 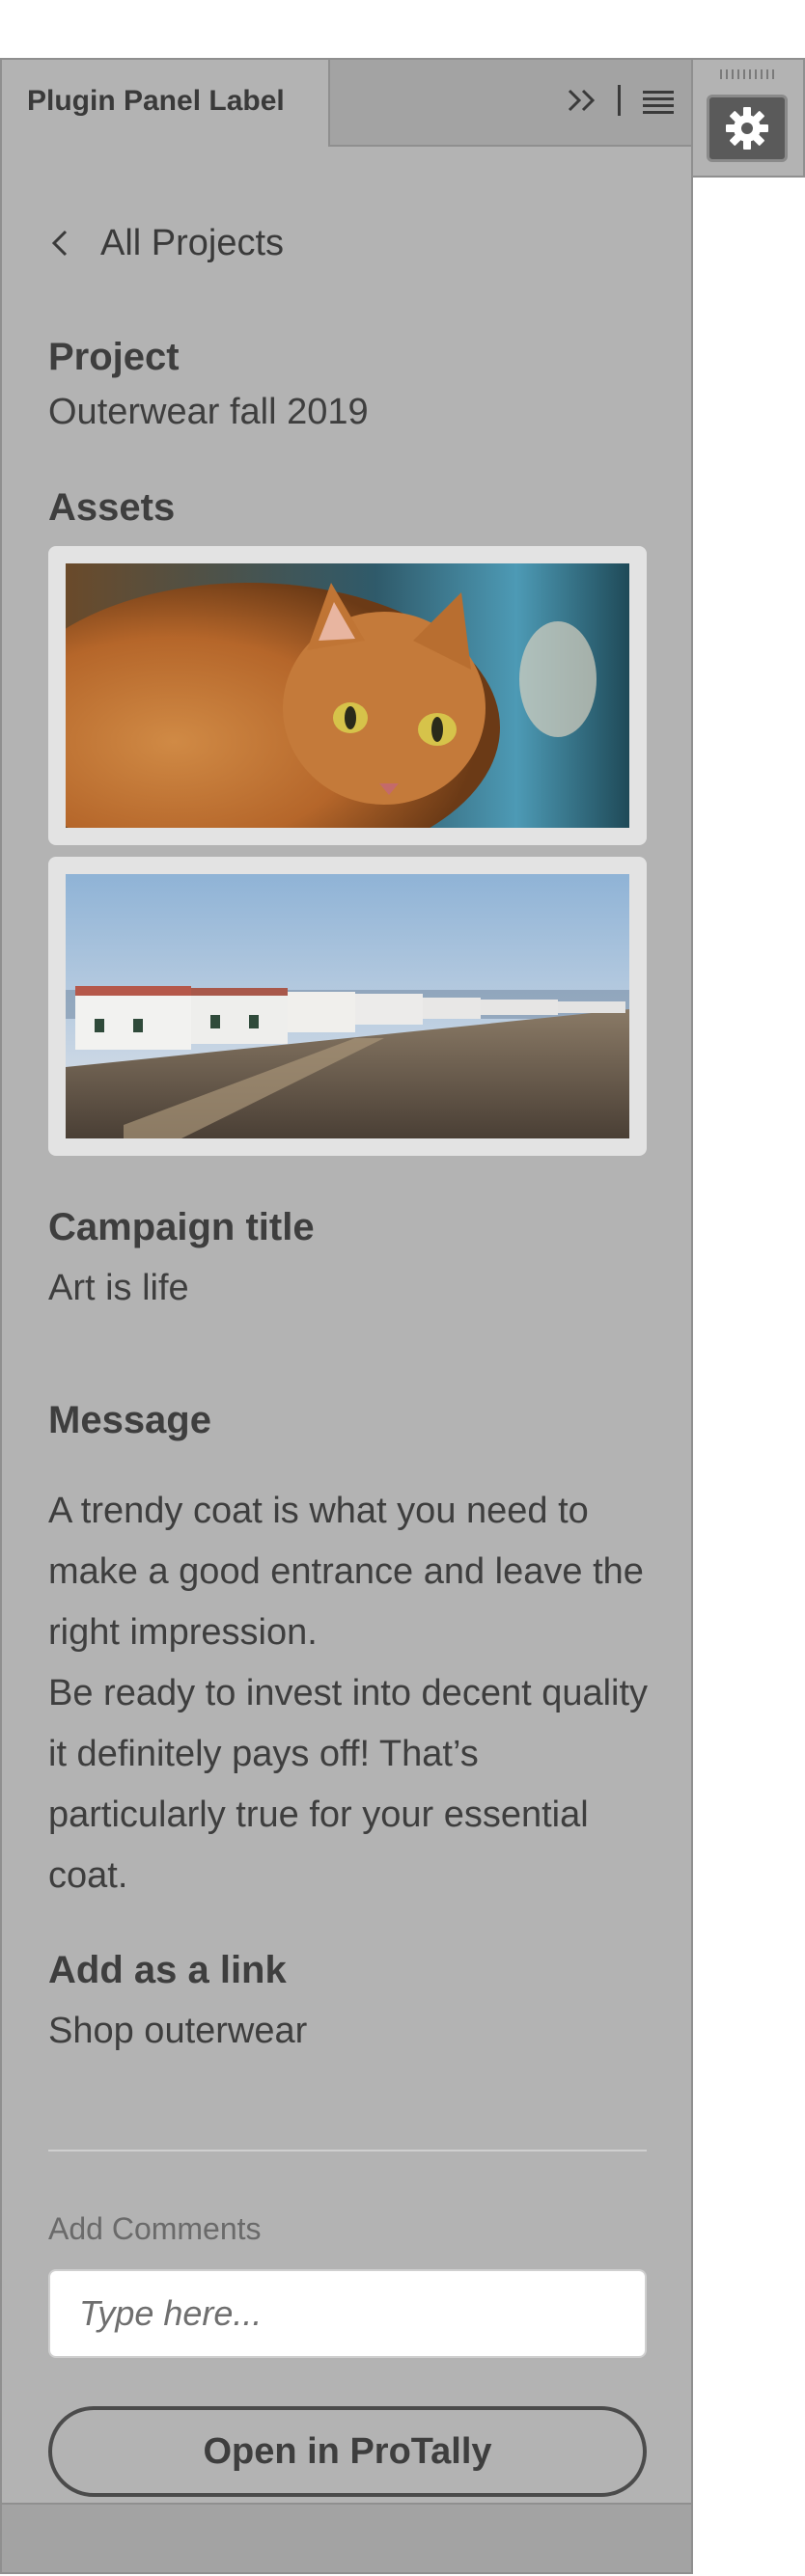 I want to click on panel-tab: Plugin Panel Label, so click(x=166, y=104).